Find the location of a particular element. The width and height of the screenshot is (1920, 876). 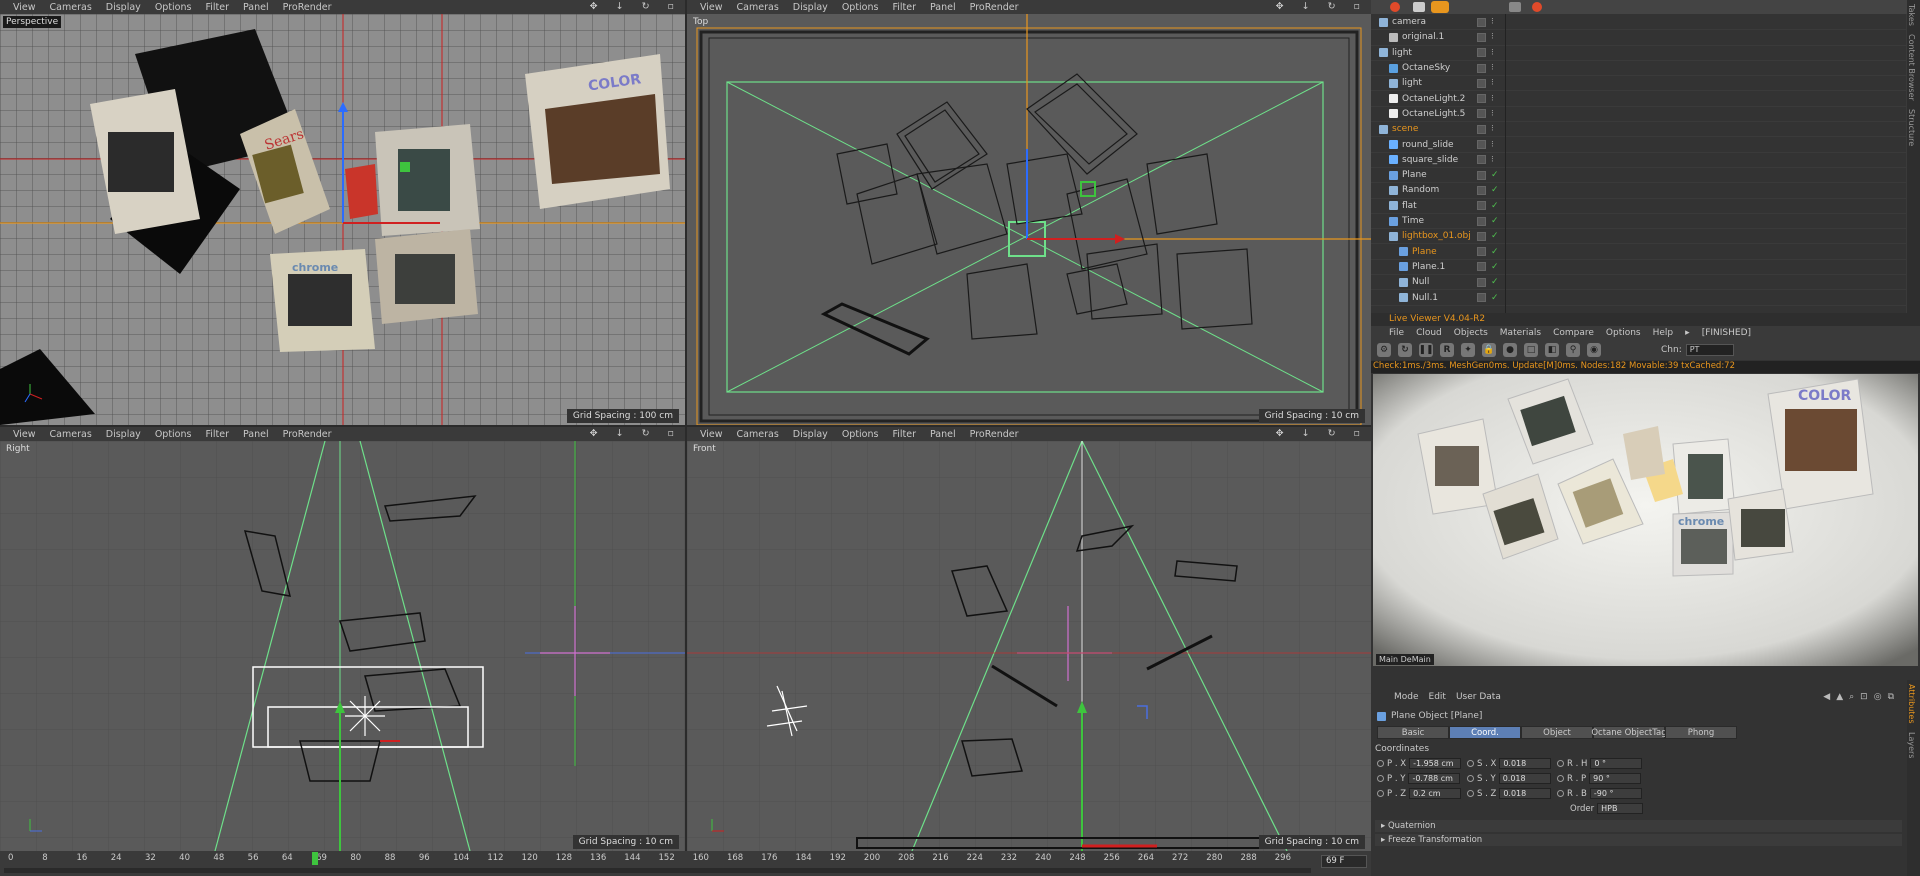

expand-icon: ⧉ is located at coordinates (1891, 697).